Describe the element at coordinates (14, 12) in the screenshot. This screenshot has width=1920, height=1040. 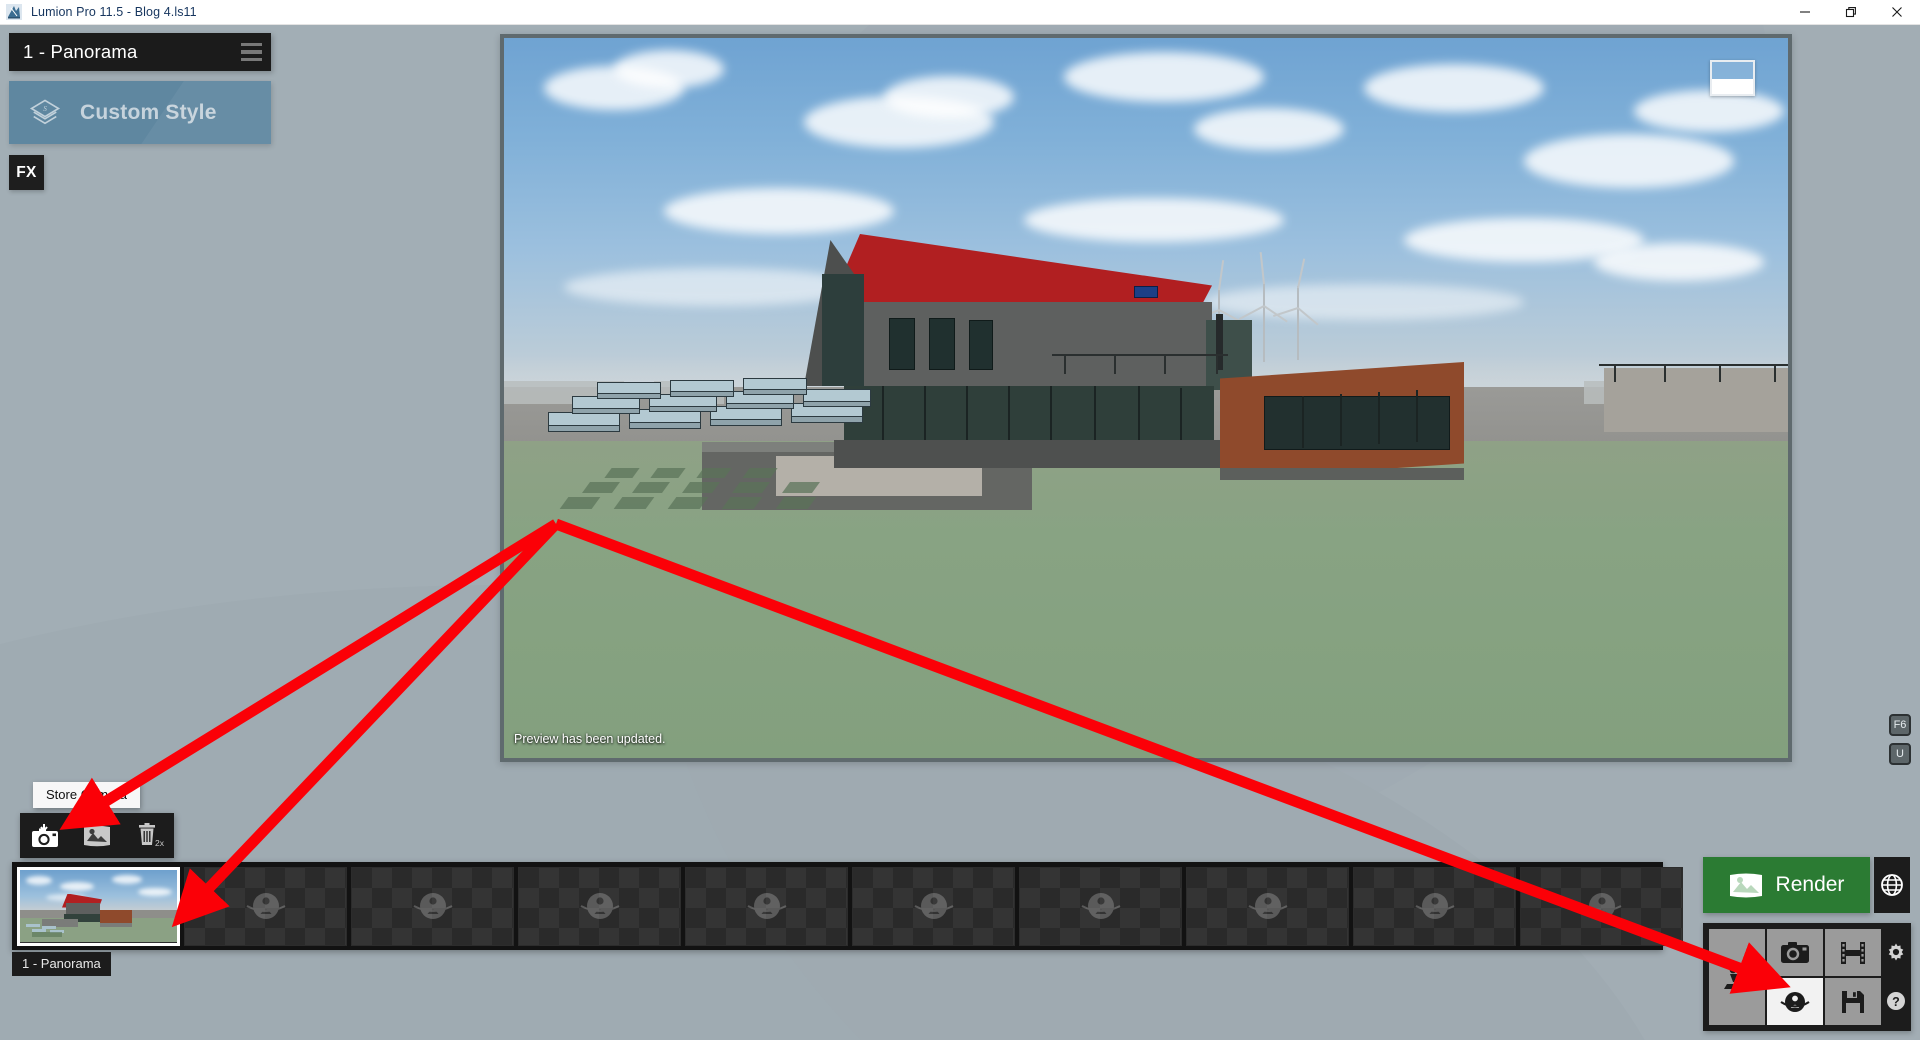
I see `lumion-app-icon` at that location.